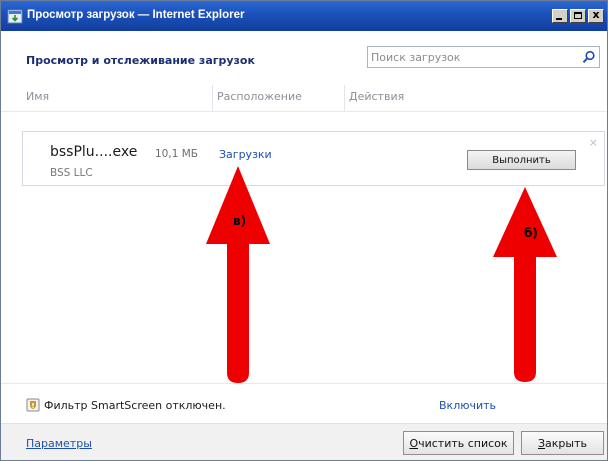 This screenshot has width=608, height=461. Describe the element at coordinates (566, 443) in the screenshot. I see `close-label: акрыть` at that location.